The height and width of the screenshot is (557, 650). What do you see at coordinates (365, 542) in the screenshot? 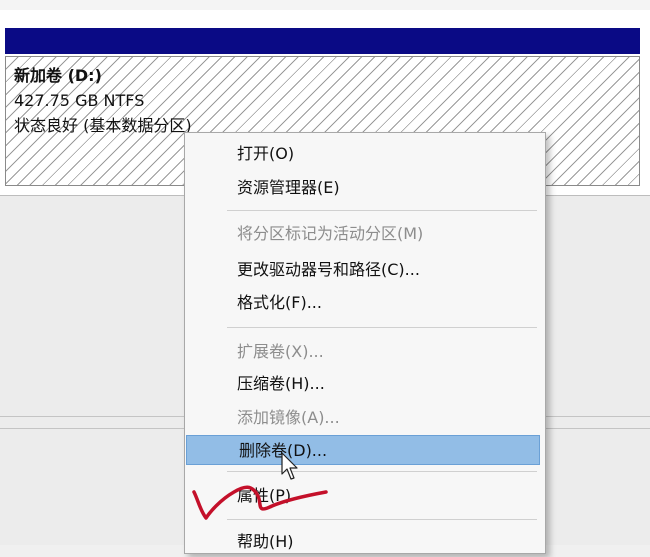
I see `menu-item-help: 帮助(H)` at bounding box center [365, 542].